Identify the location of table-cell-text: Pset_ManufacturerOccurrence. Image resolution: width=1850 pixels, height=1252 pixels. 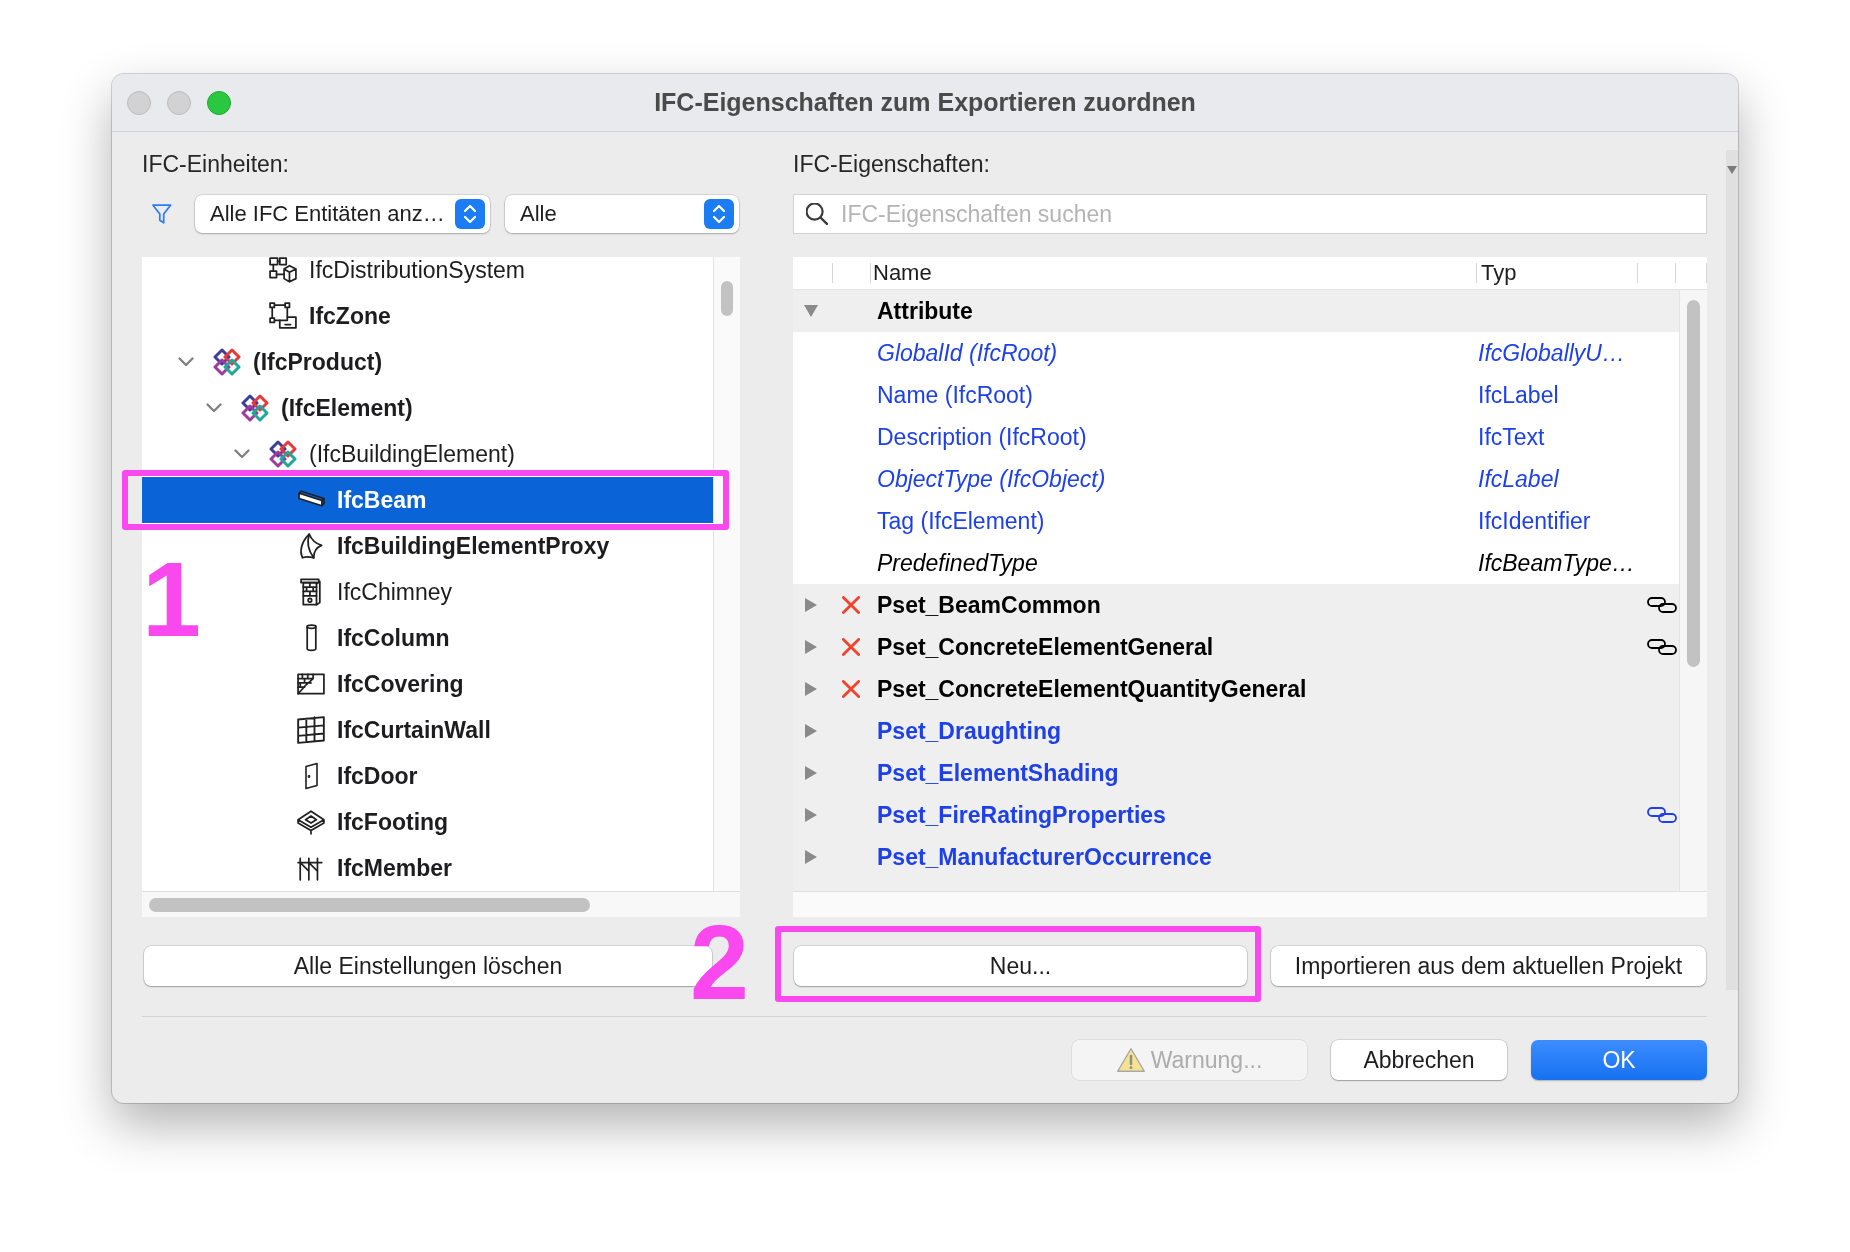
(1044, 857).